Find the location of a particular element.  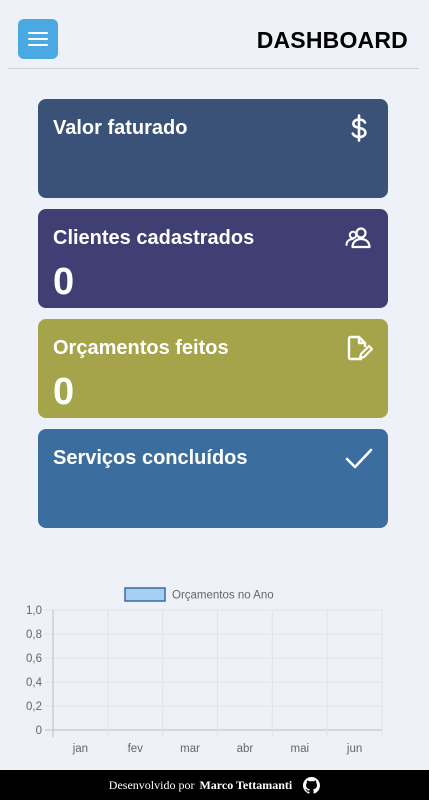

card-valor-faturado: Valor faturado is located at coordinates (213, 148).